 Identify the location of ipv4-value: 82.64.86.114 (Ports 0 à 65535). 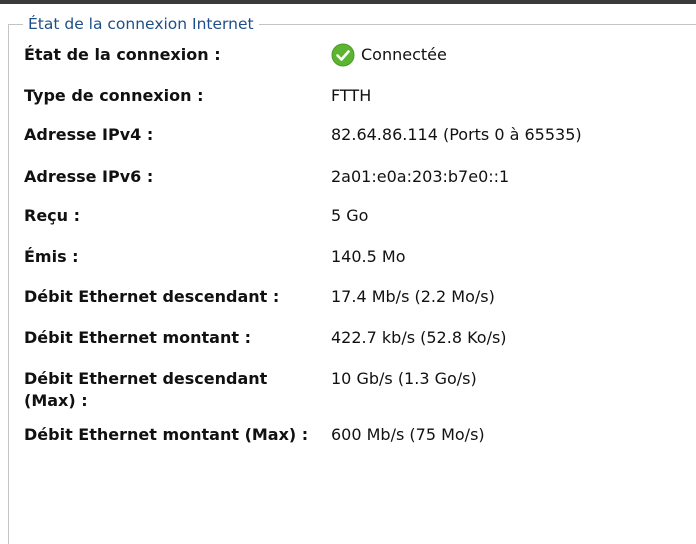
(456, 134).